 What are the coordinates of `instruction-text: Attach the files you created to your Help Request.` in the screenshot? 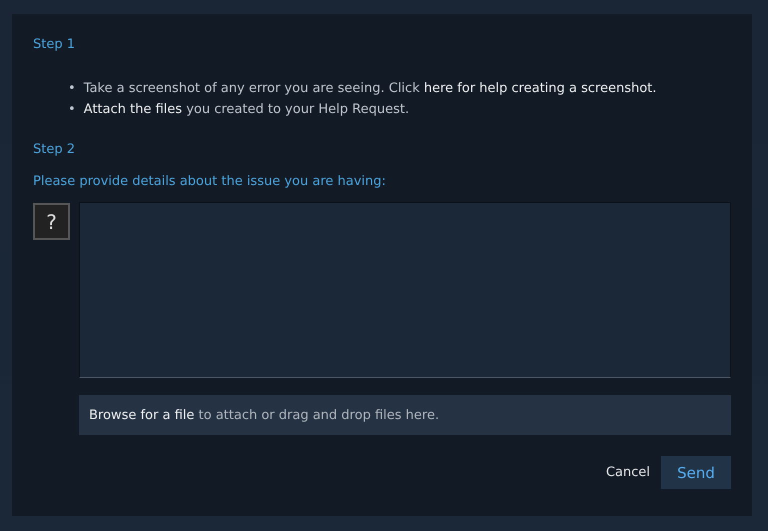 It's located at (247, 110).